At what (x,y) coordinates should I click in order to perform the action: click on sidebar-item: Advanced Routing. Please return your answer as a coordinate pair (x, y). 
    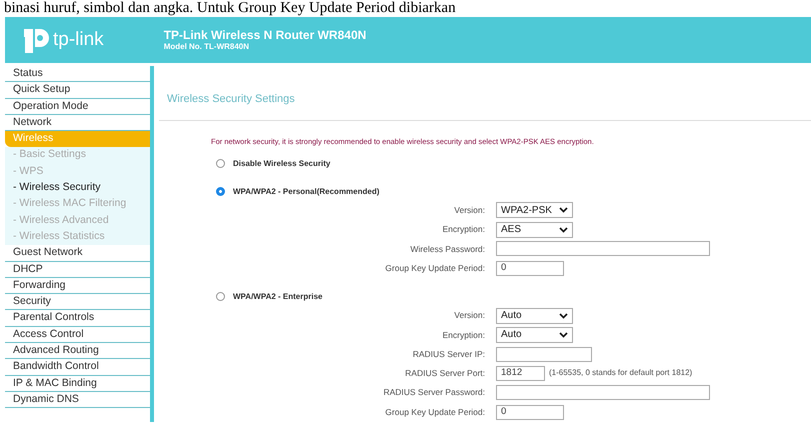
    Looking at the image, I should click on (77, 351).